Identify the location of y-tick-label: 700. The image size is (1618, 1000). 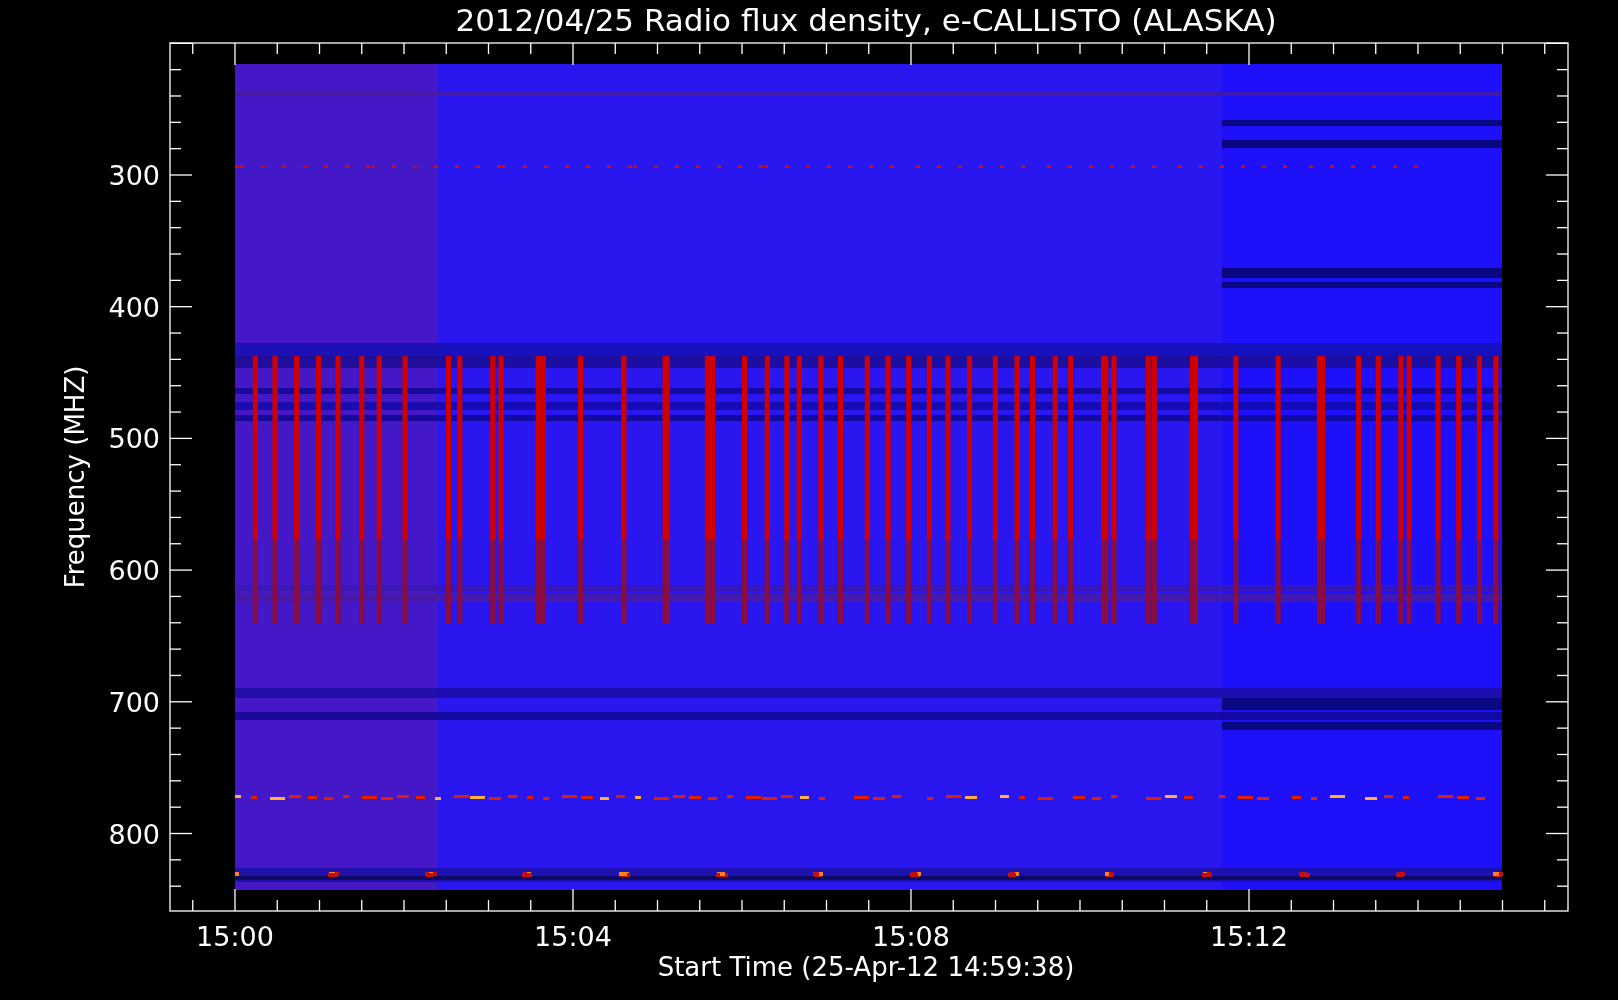
(134, 702).